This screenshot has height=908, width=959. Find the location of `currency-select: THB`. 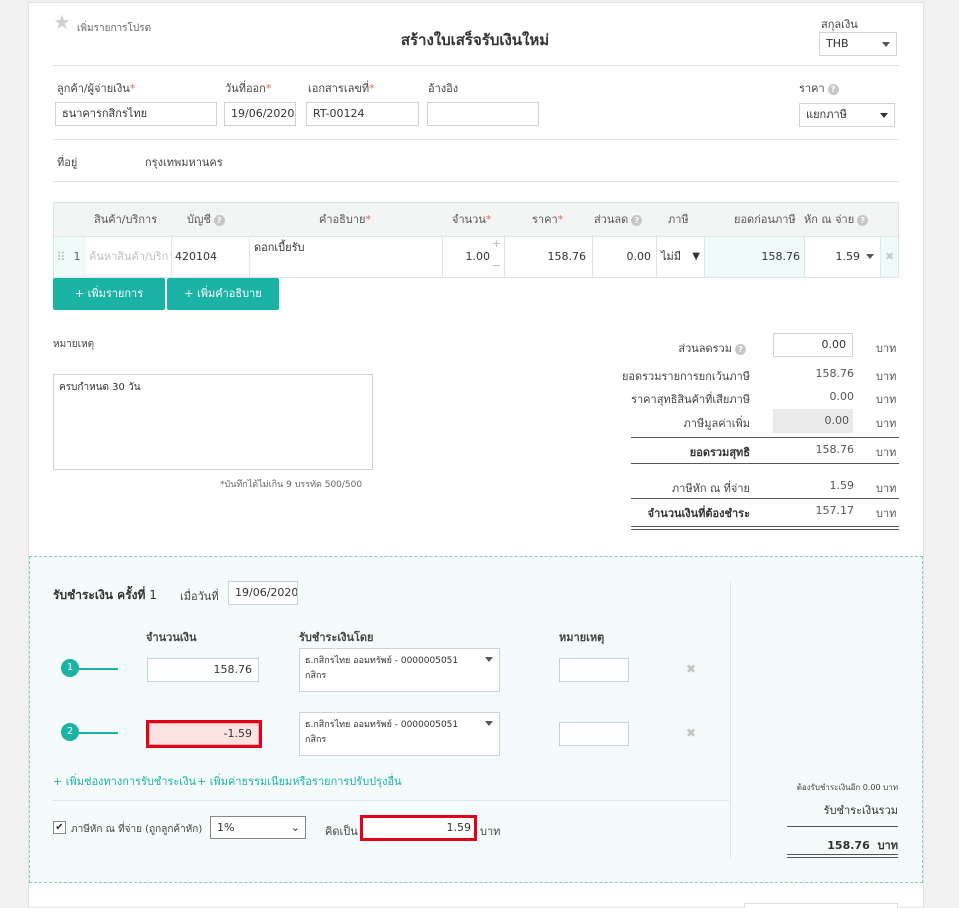

currency-select: THB is located at coordinates (858, 44).